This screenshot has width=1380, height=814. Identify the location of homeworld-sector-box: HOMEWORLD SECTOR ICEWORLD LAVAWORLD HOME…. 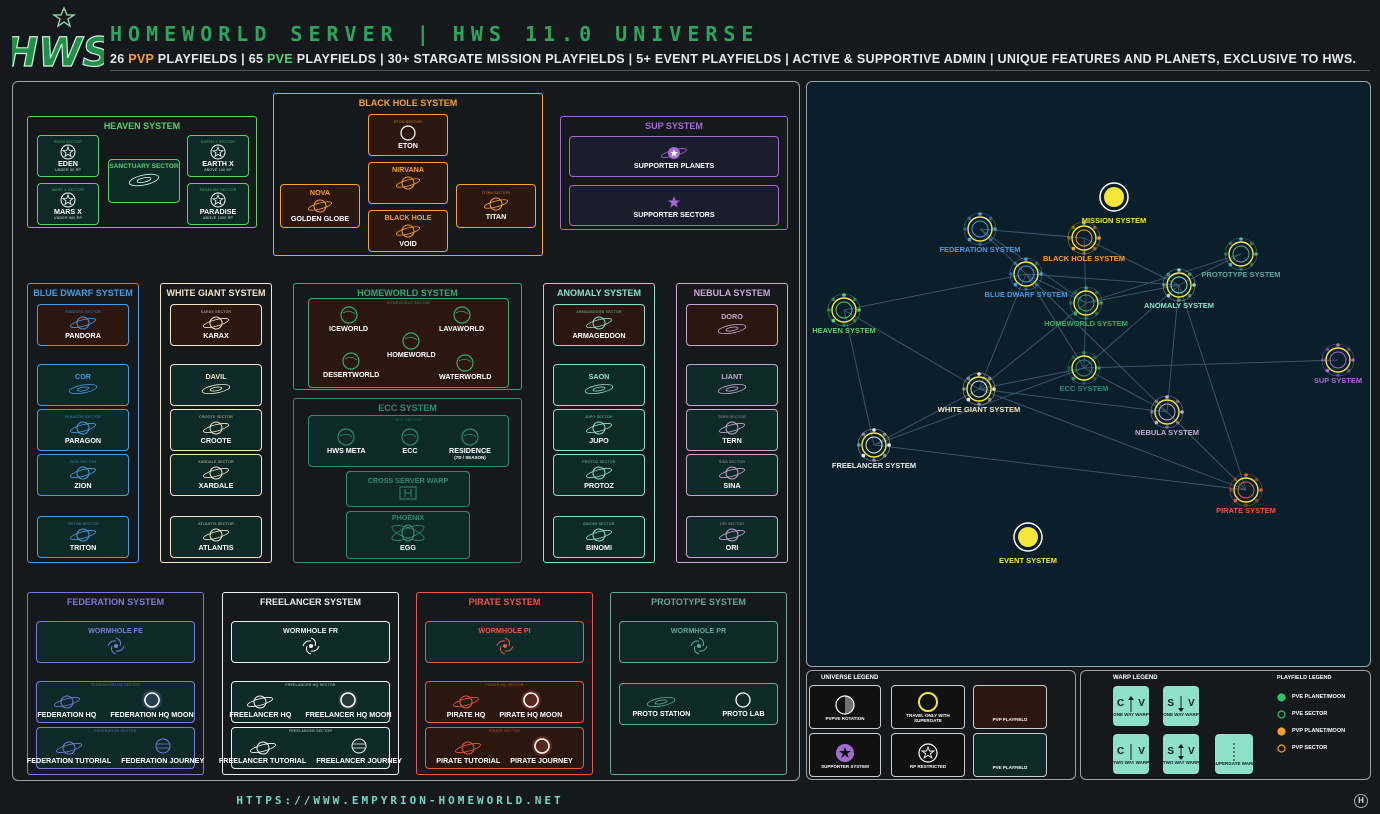
(408, 343).